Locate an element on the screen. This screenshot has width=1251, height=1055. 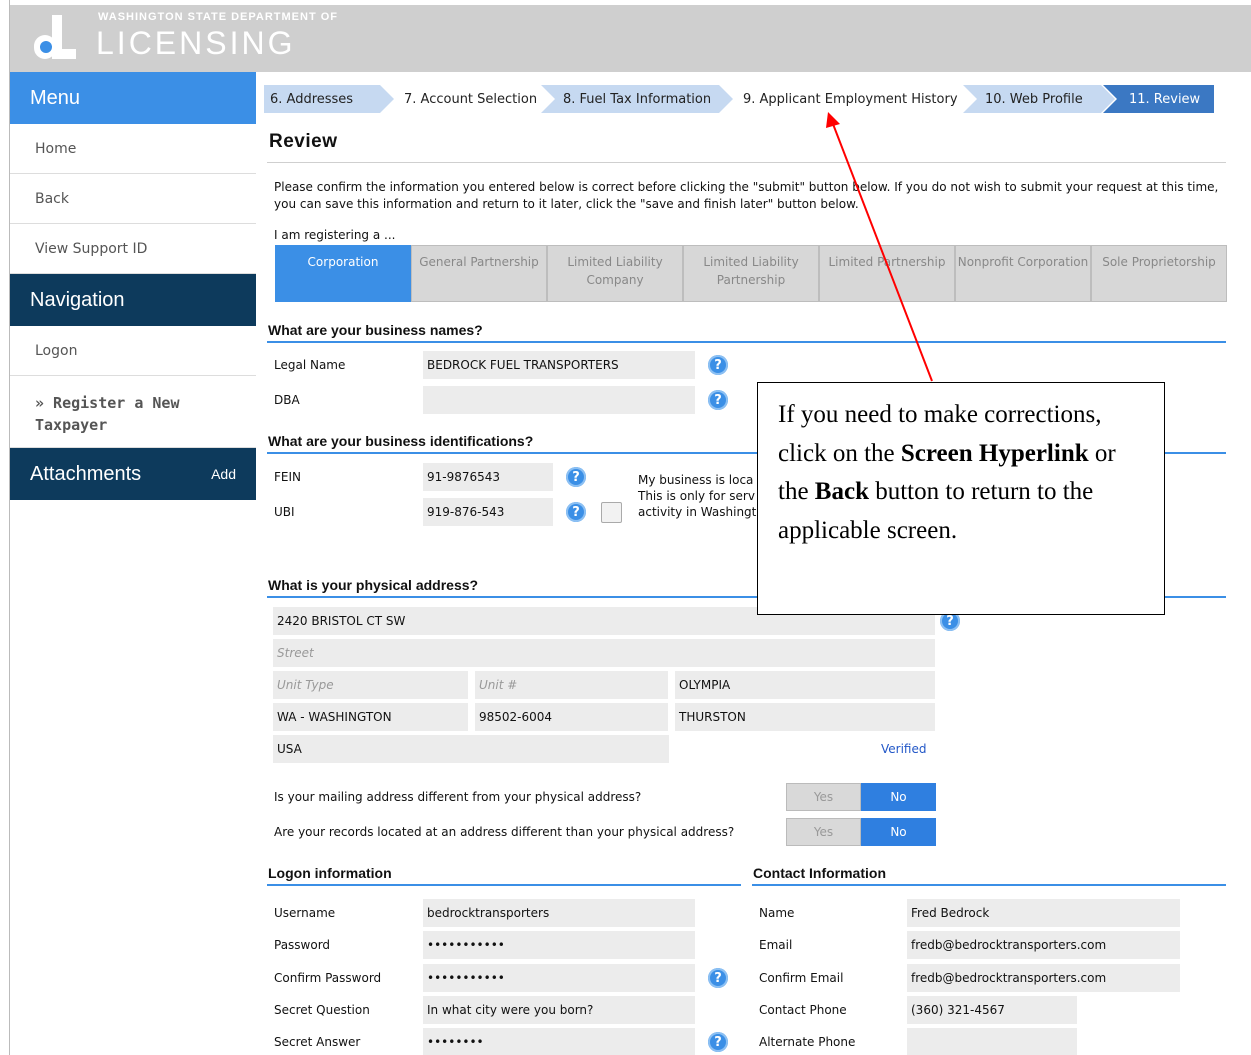
contact-phone-field: (360) 321-4567 is located at coordinates (992, 1010).